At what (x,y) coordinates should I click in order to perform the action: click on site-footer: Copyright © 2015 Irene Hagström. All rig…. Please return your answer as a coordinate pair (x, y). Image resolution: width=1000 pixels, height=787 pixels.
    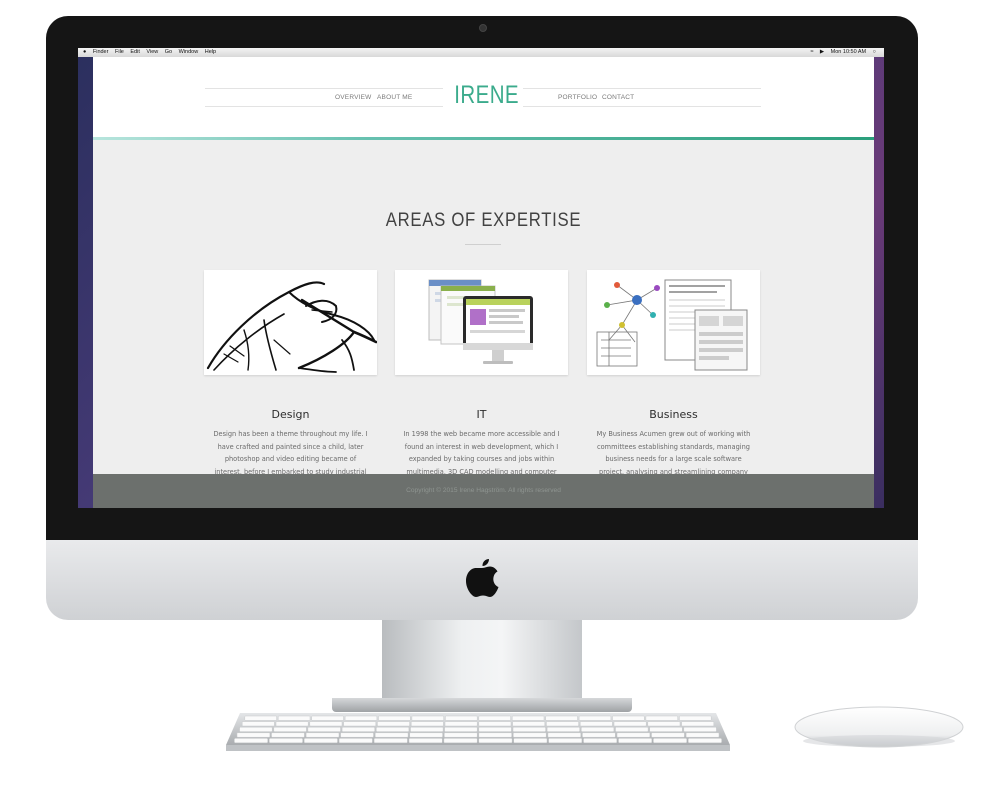
    Looking at the image, I should click on (483, 491).